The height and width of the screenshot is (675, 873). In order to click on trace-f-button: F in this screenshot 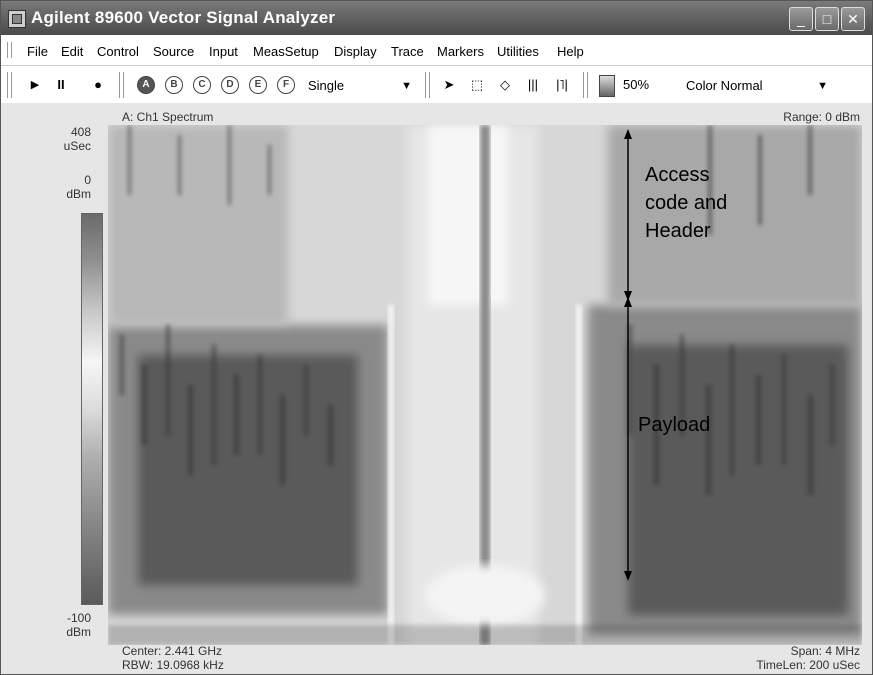, I will do `click(286, 85)`.